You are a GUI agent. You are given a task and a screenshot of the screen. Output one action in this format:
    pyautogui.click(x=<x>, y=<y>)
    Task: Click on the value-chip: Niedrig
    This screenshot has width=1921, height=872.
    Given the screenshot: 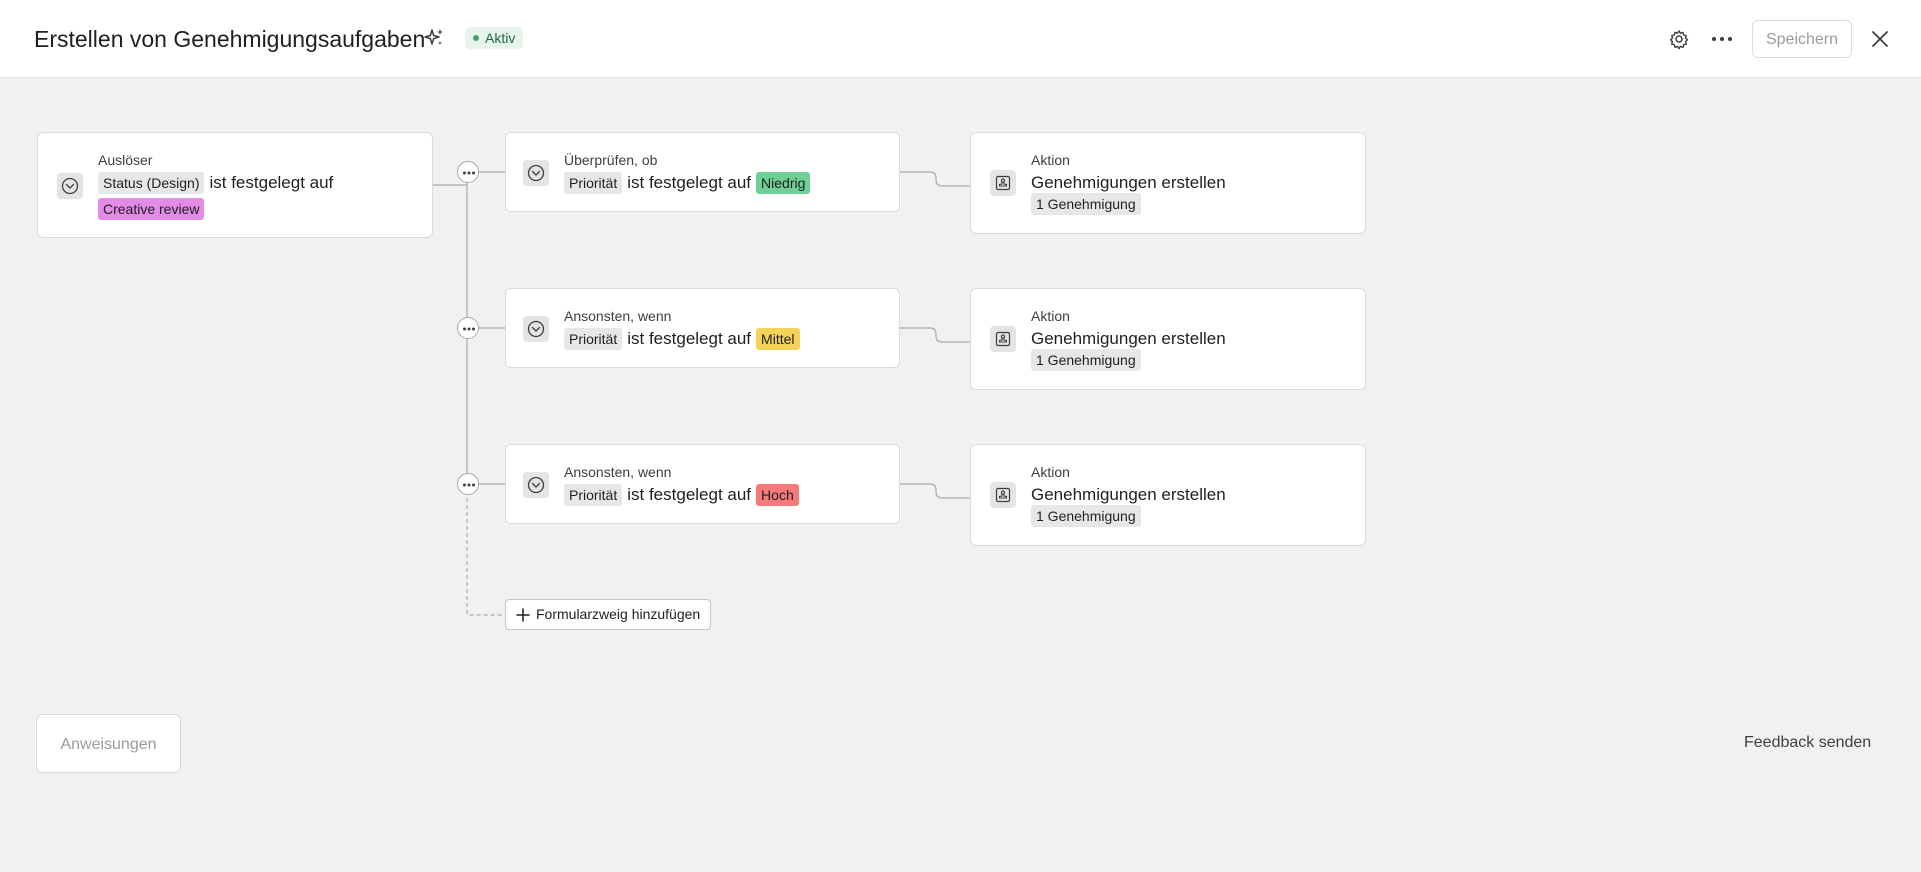 What is the action you would take?
    pyautogui.click(x=783, y=183)
    